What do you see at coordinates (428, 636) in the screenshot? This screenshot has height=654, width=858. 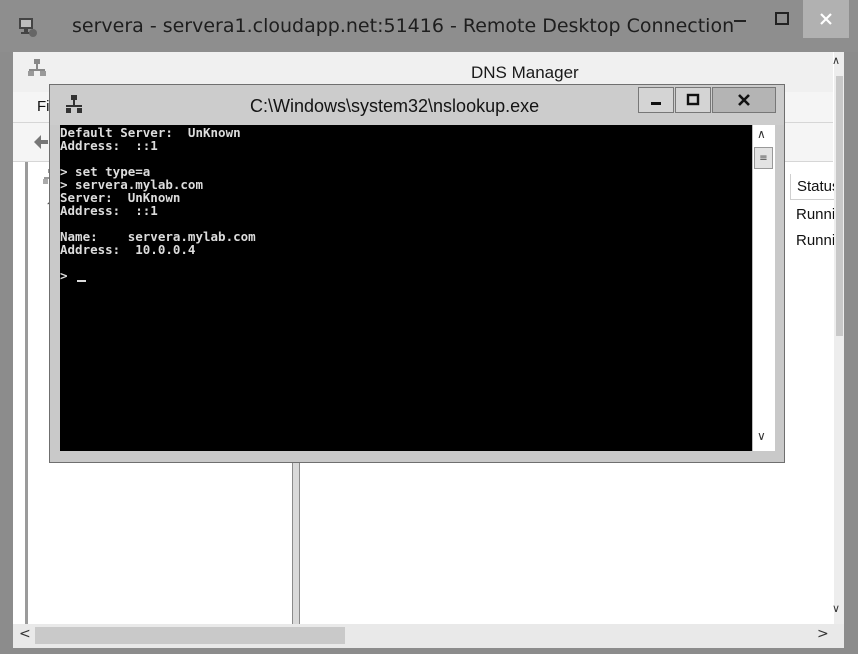 I see `remote-horizontal-scrollbar: < >` at bounding box center [428, 636].